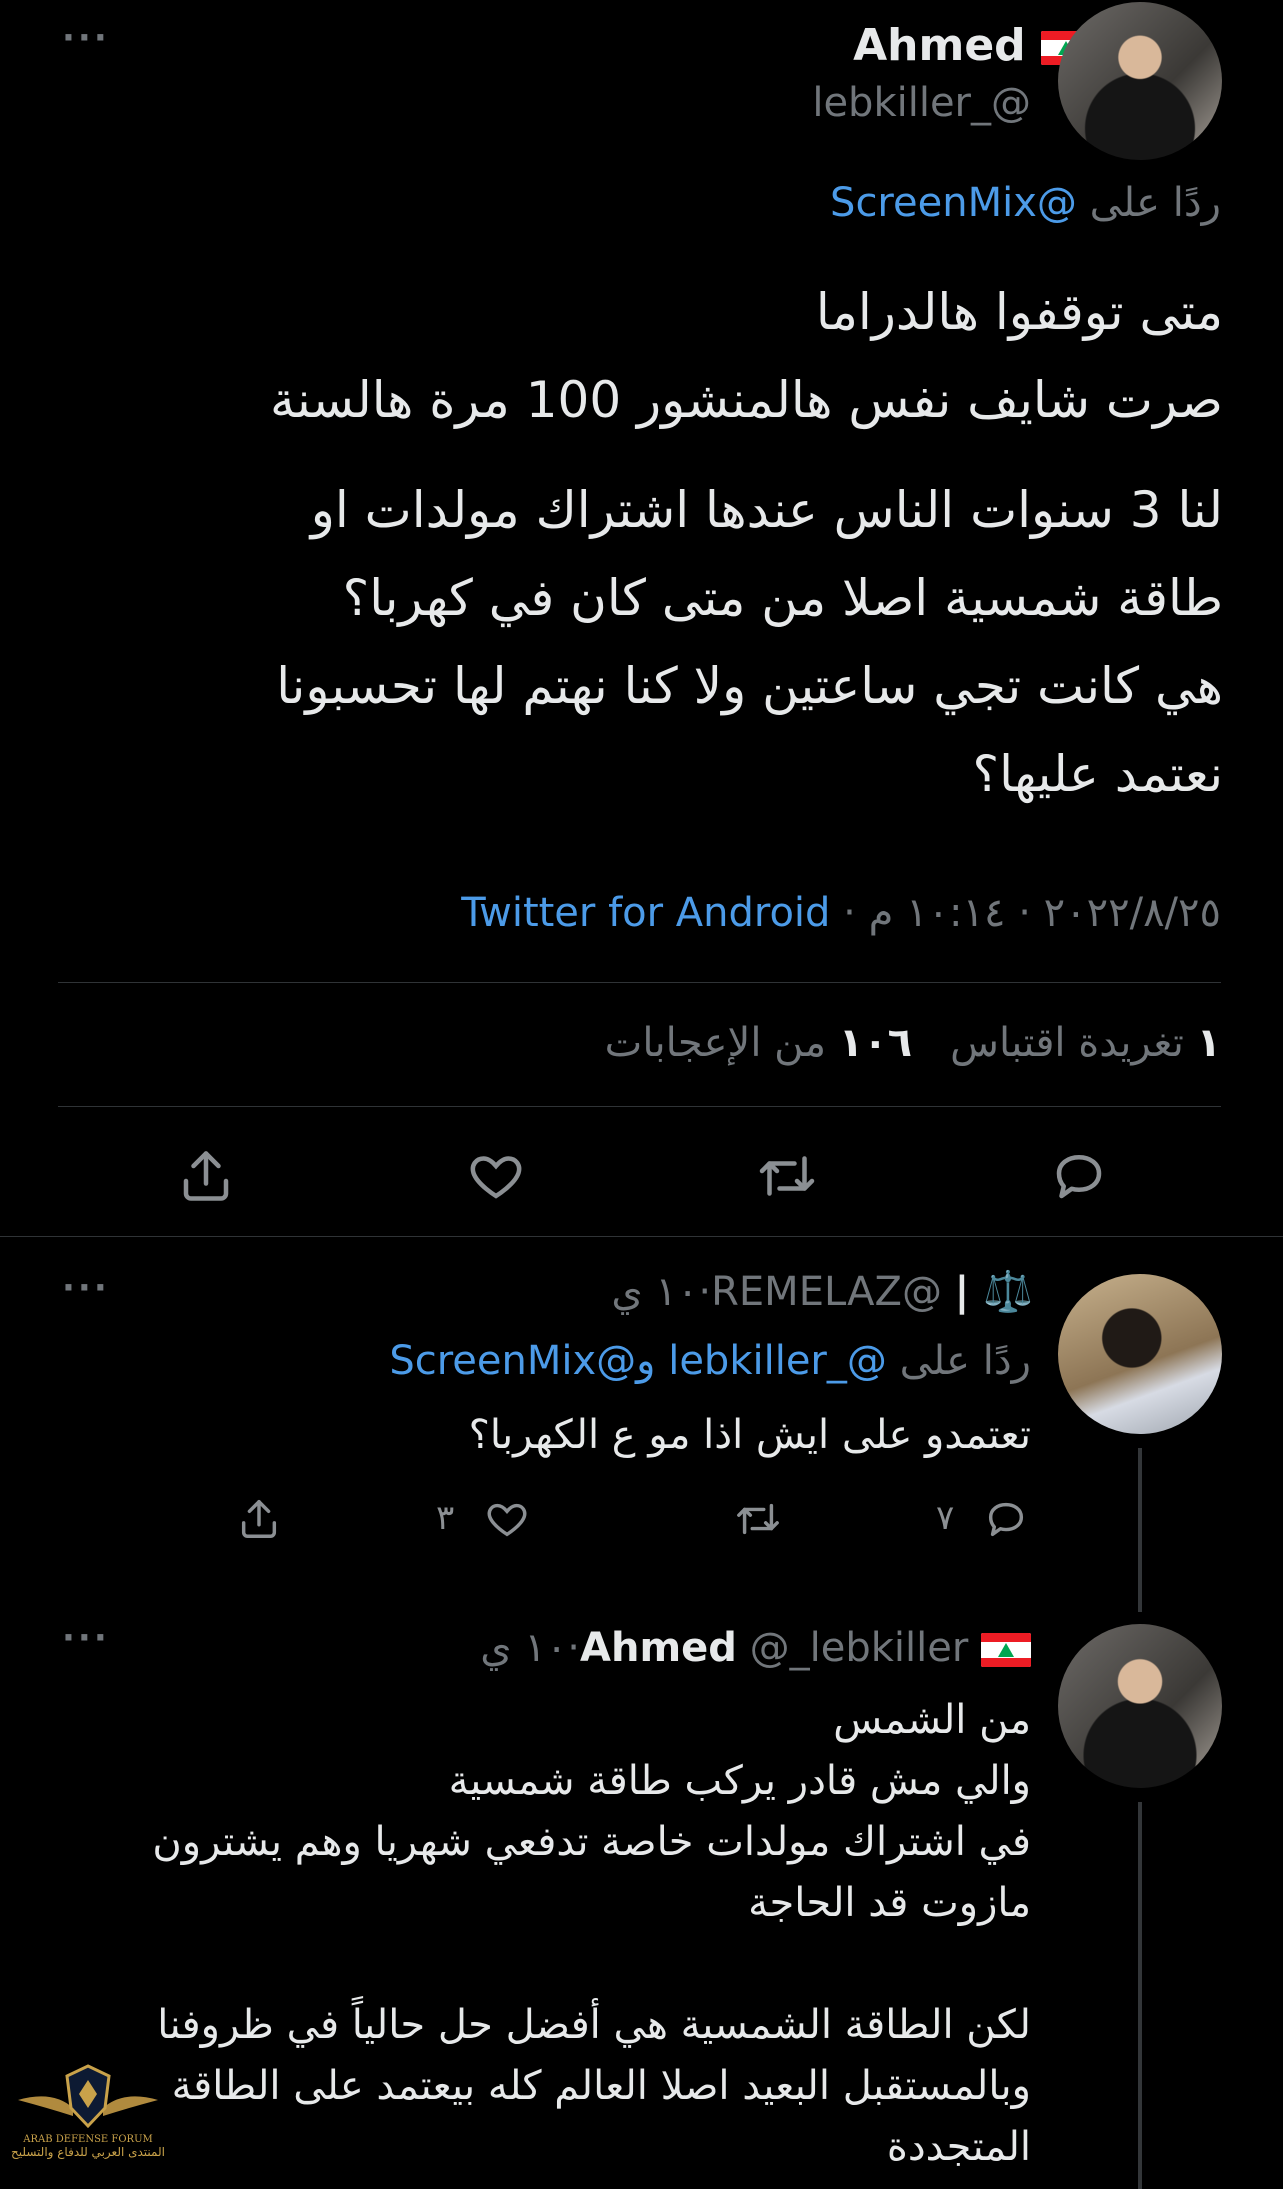 The image size is (1283, 2189). Describe the element at coordinates (1019, 312) in the screenshot. I see `tweet-line: متى توقفوا هالدراما` at that location.